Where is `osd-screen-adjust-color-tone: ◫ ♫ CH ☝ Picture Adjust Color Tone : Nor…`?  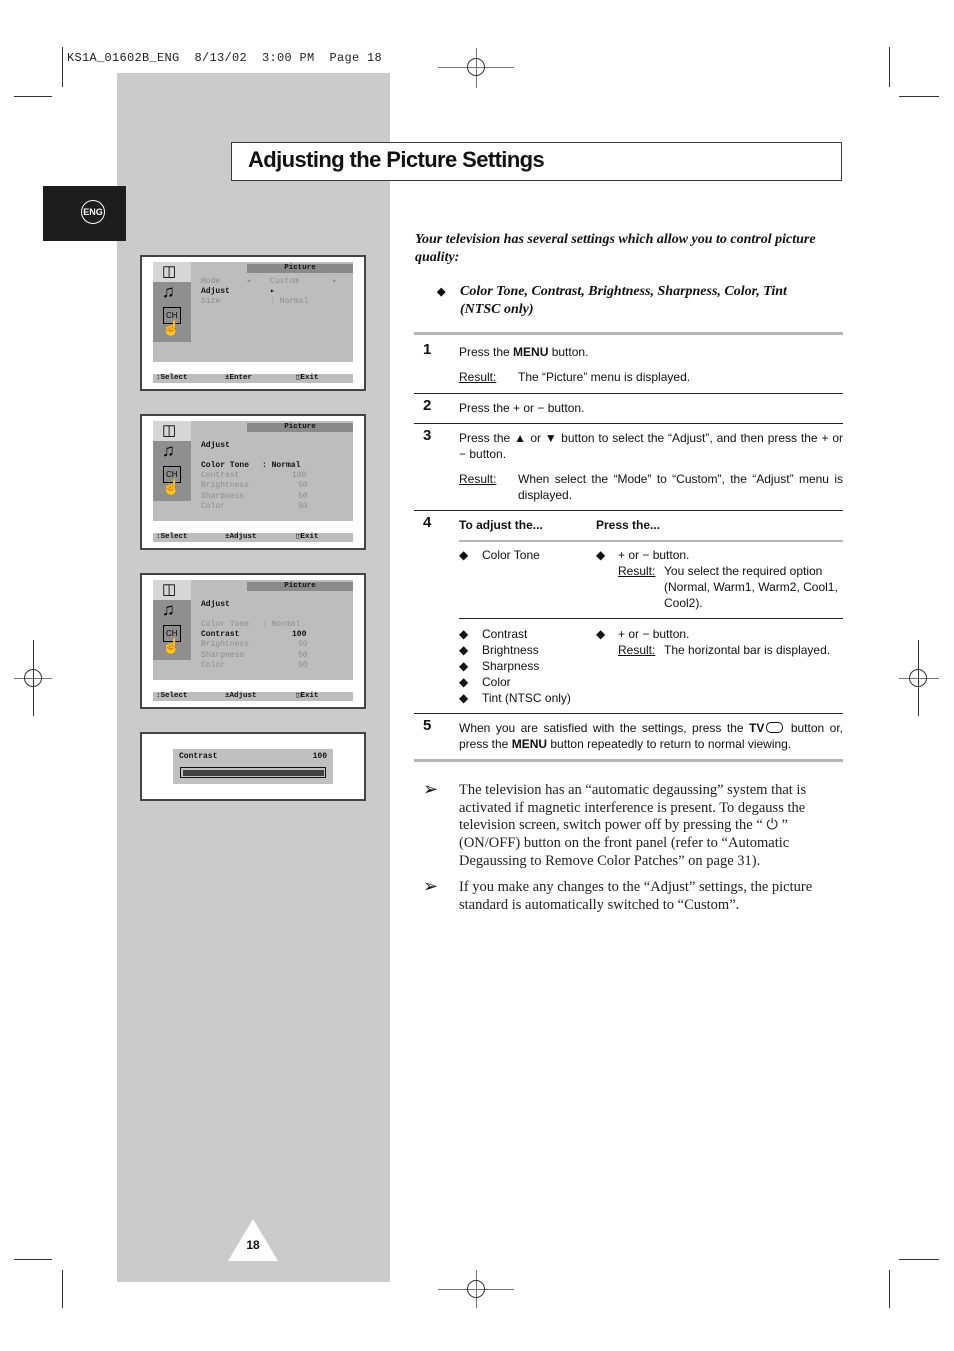
osd-screen-adjust-color-tone: ◫ ♫ CH ☝ Picture Adjust Color Tone : Nor… is located at coordinates (253, 482).